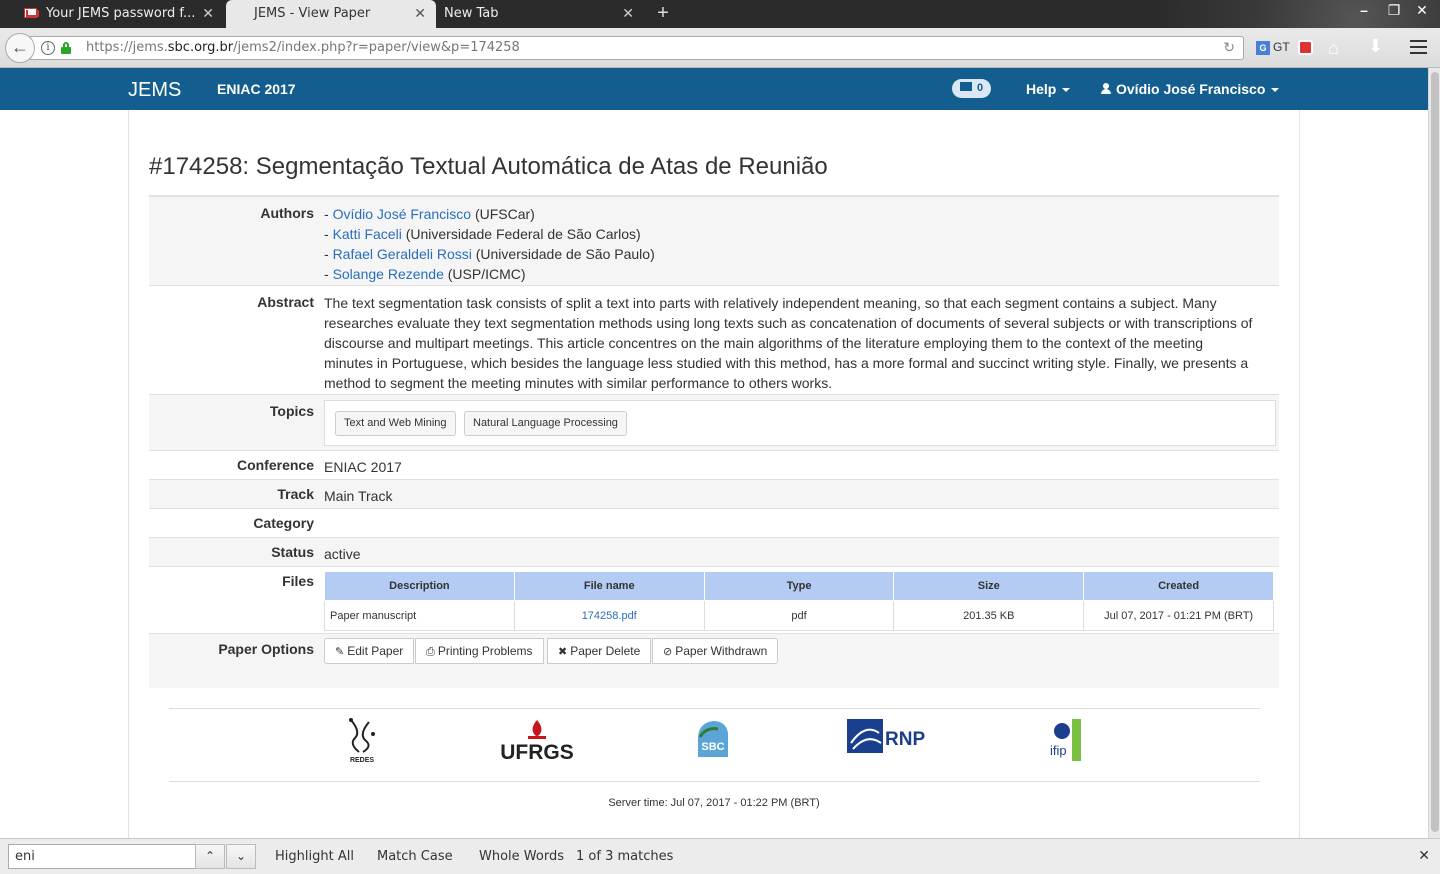 The image size is (1440, 874). I want to click on minimize-icon: –, so click(1364, 10).